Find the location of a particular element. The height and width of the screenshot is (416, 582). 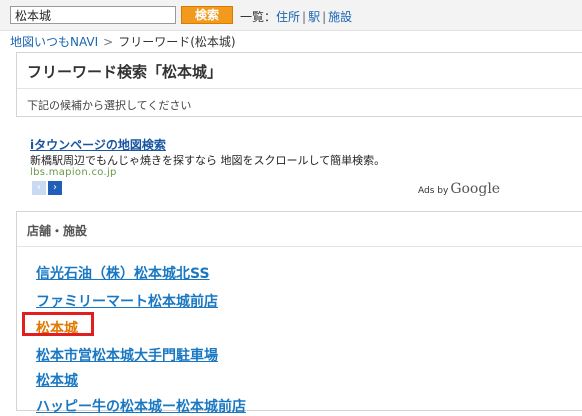

list-nav-facility-link: 施設 is located at coordinates (340, 17).